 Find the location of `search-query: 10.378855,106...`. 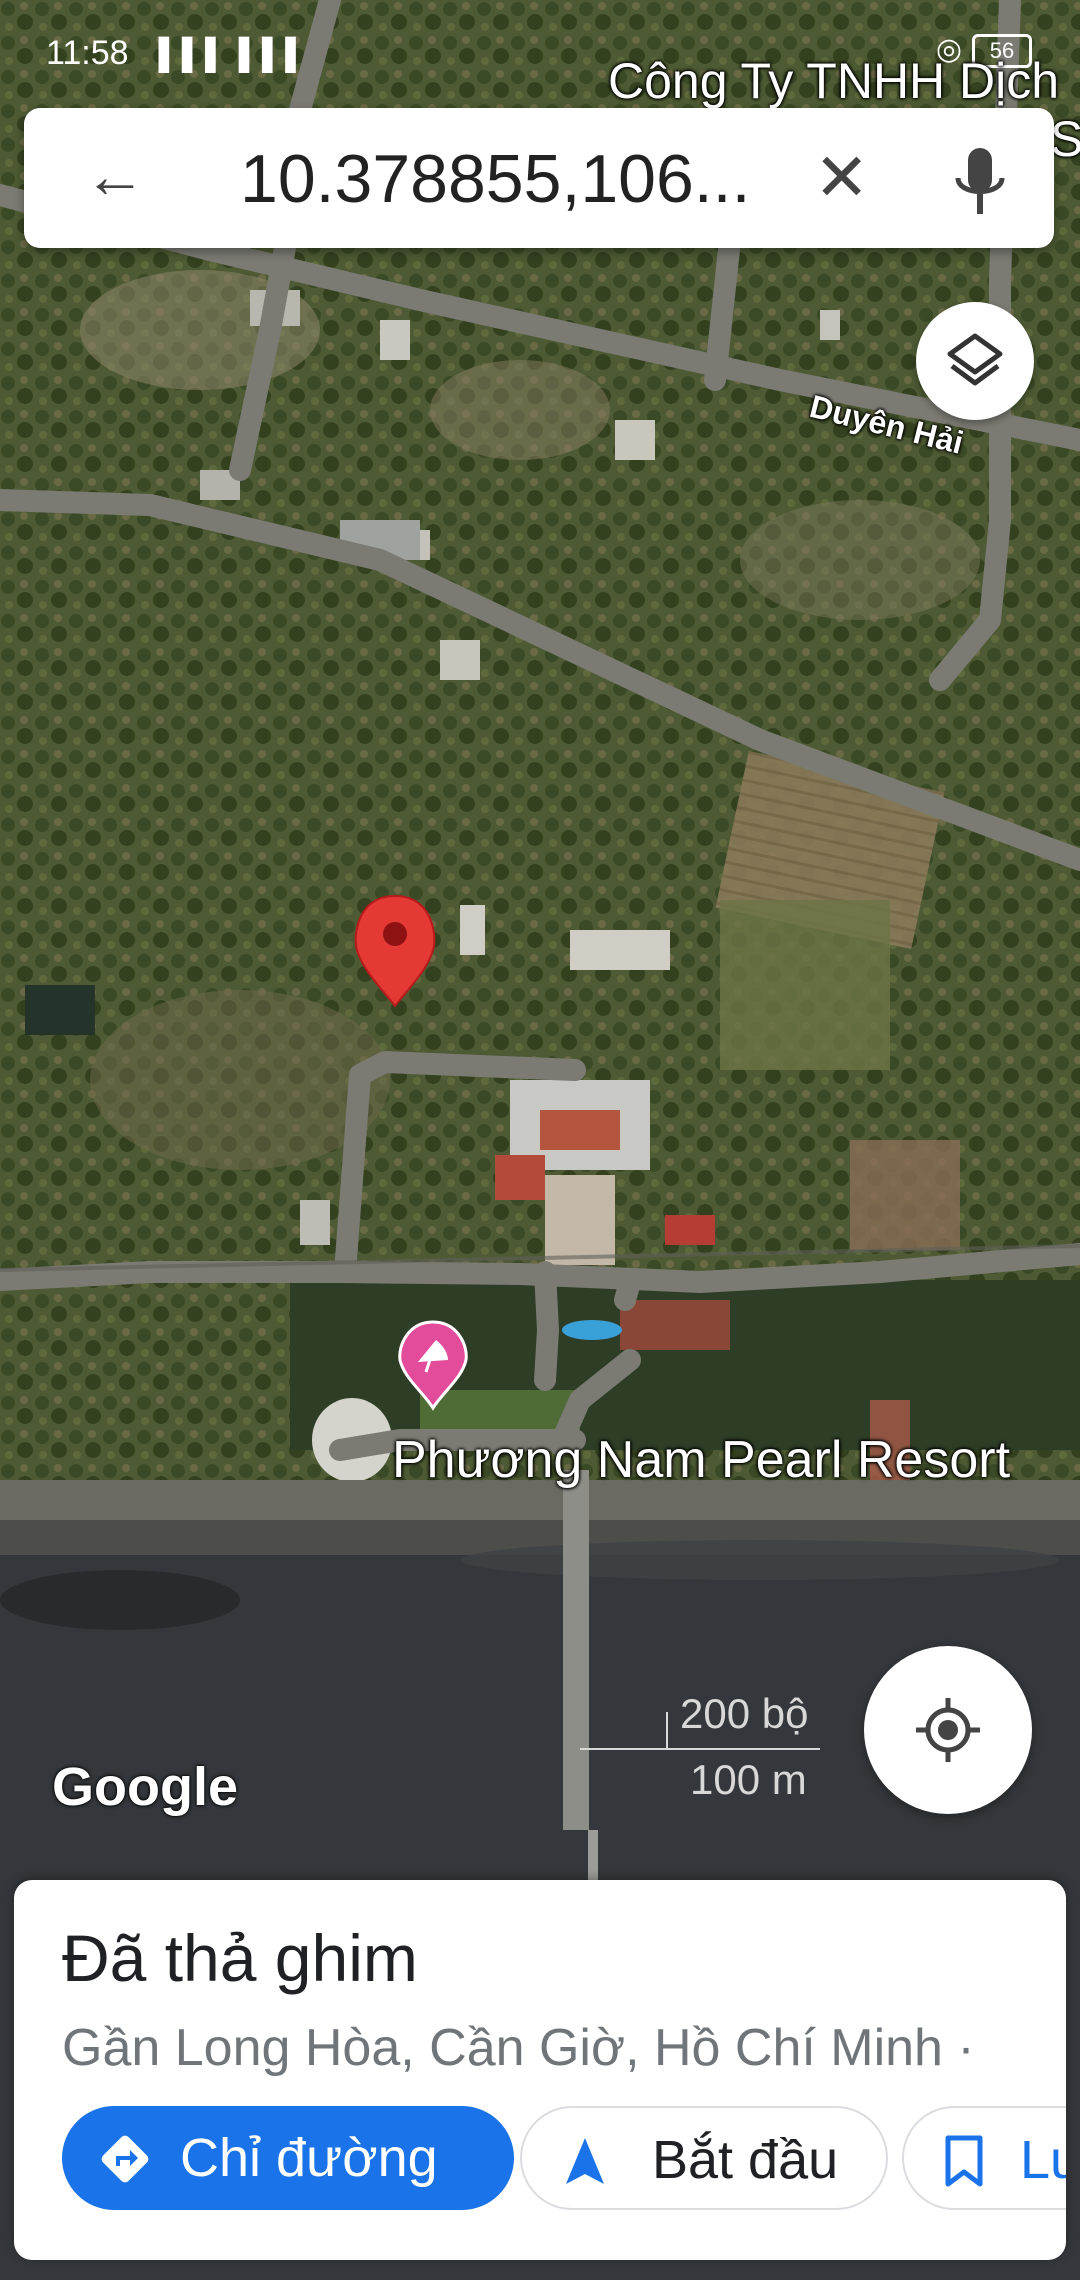

search-query: 10.378855,106... is located at coordinates (510, 179).